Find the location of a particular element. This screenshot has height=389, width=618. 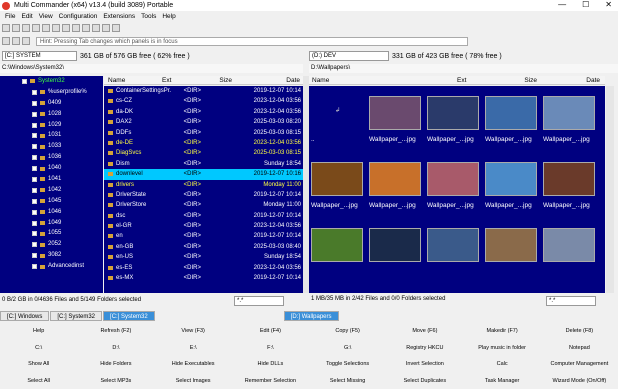

right-scrollbar is located at coordinates (610, 189).